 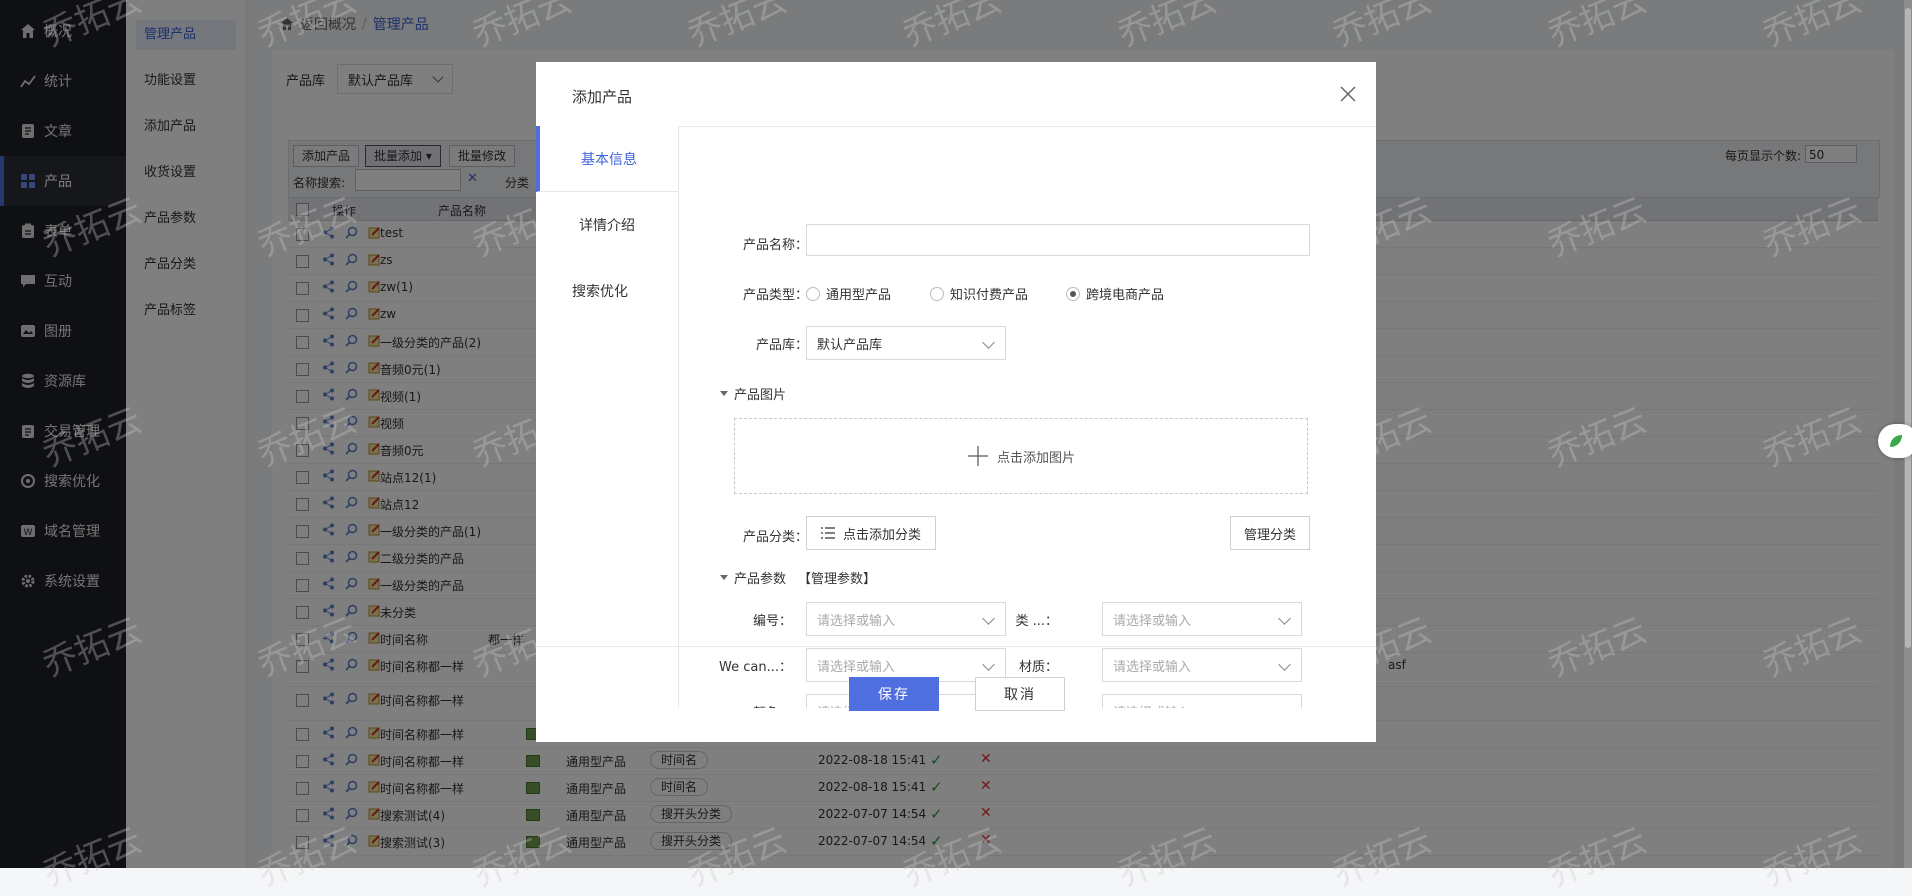 I want to click on type-general-label: 通用型产品, so click(x=859, y=295).